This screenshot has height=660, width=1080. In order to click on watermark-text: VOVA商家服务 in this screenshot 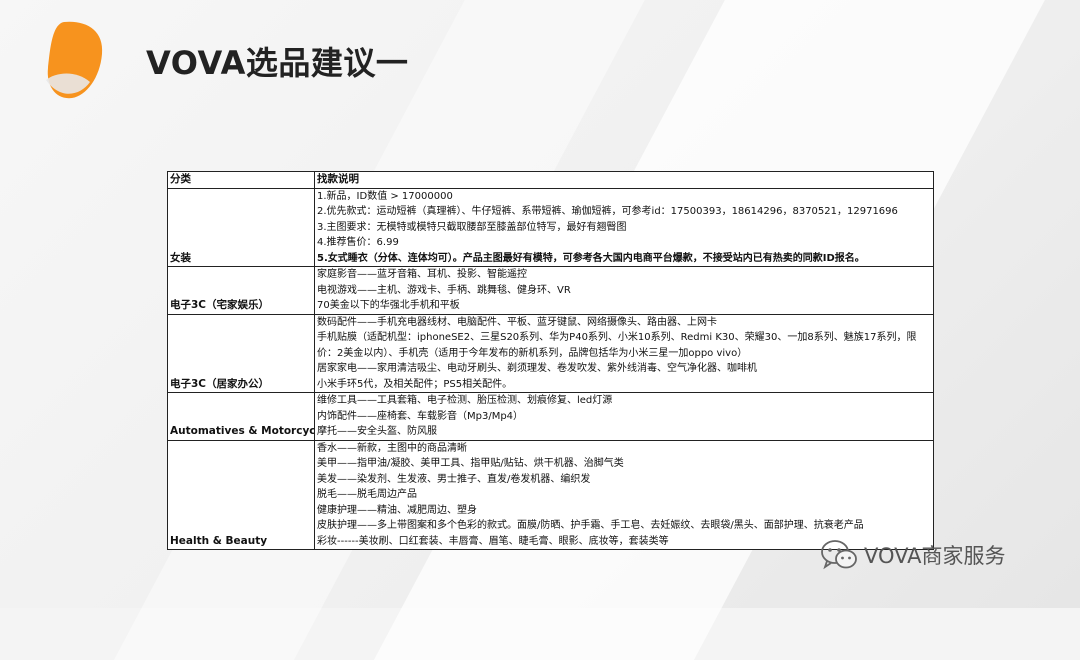, I will do `click(935, 556)`.